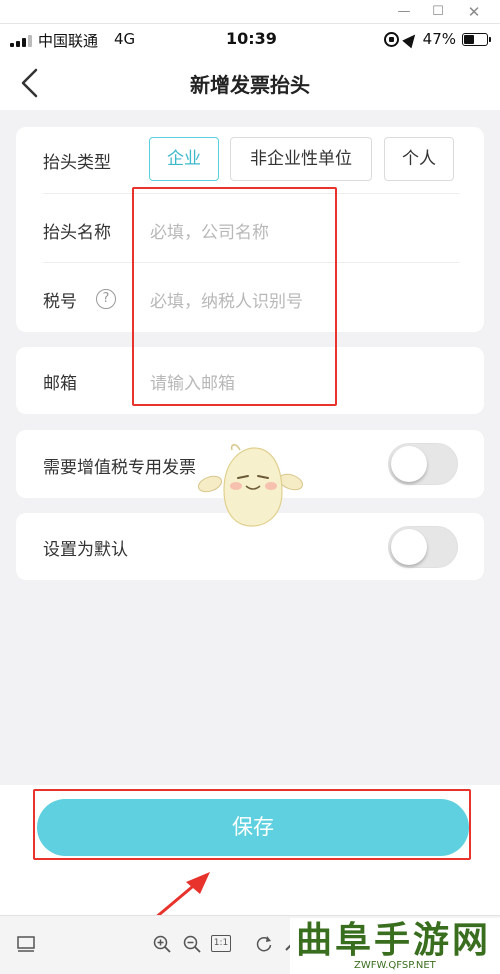 The width and height of the screenshot is (500, 974). What do you see at coordinates (68, 41) in the screenshot?
I see `carrier-name: 中国联通` at bounding box center [68, 41].